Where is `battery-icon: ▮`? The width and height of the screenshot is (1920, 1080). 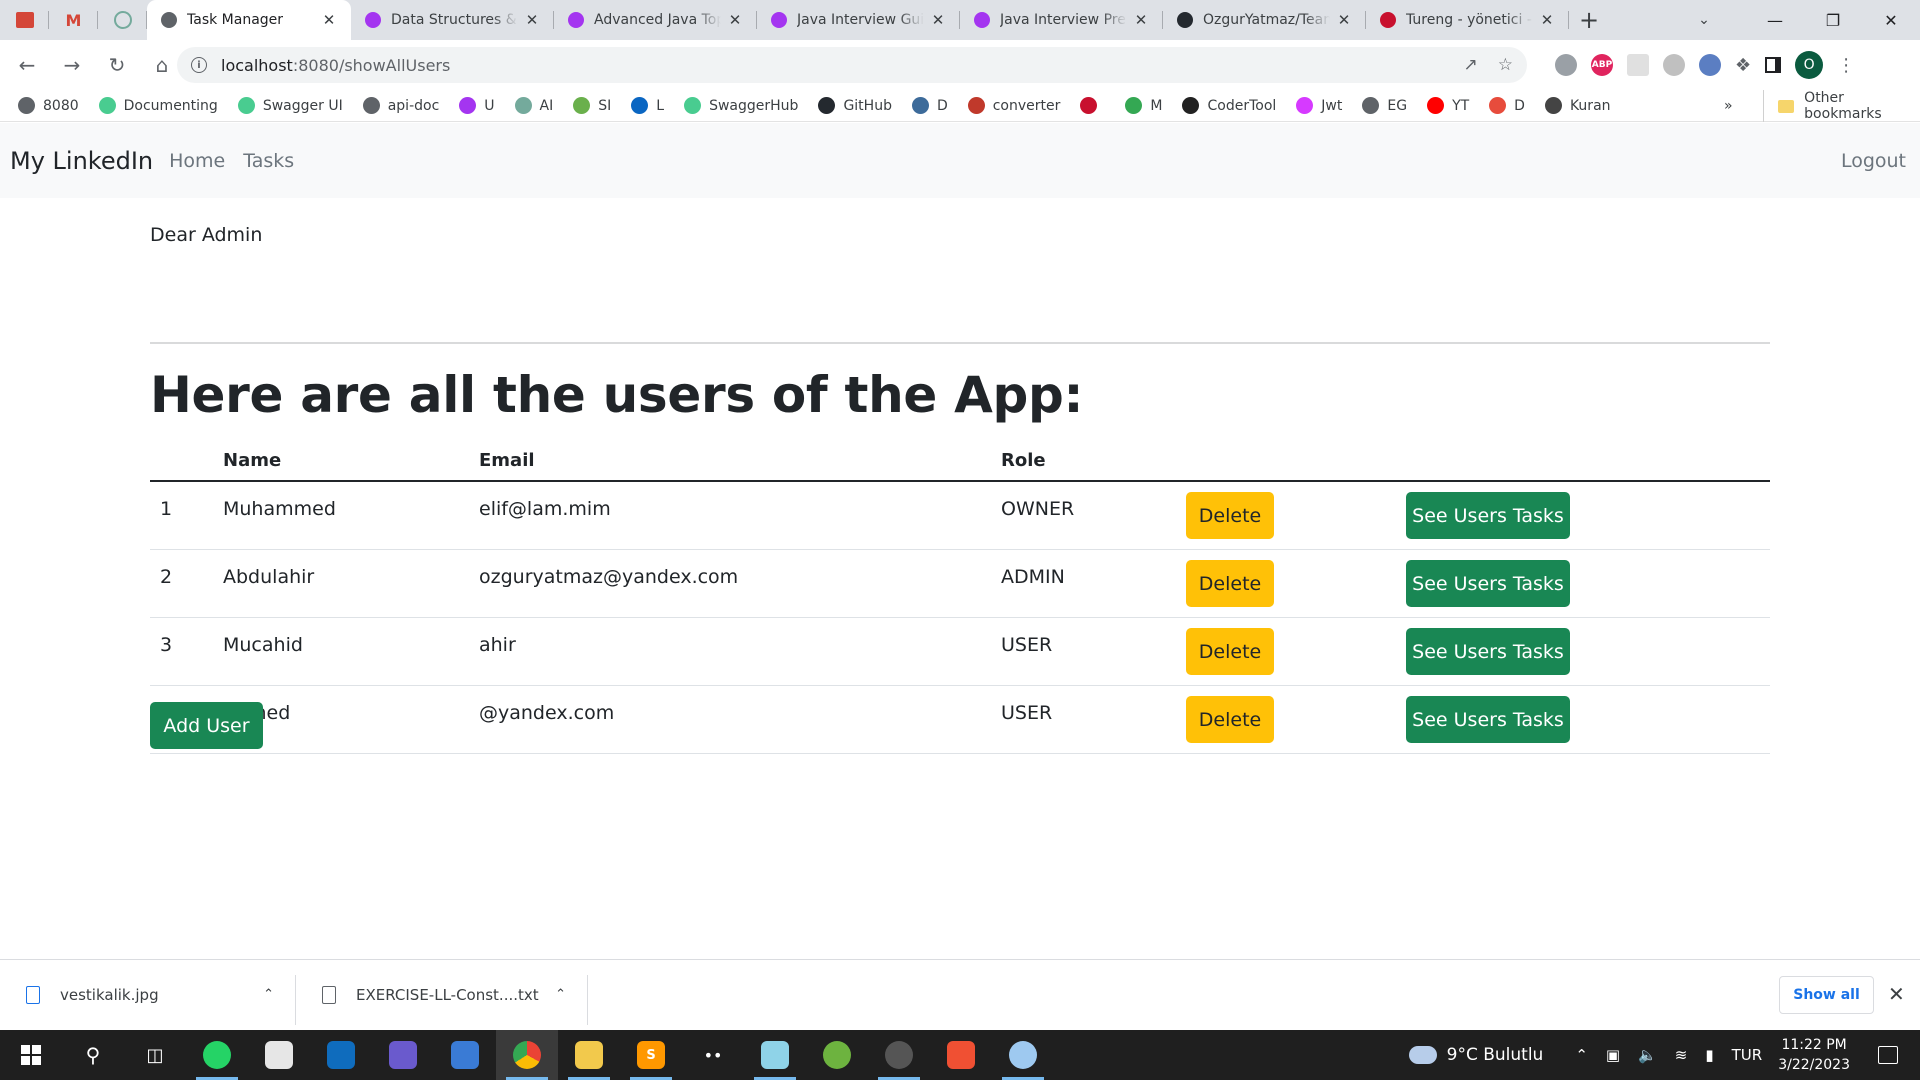
battery-icon: ▮ is located at coordinates (1709, 1055).